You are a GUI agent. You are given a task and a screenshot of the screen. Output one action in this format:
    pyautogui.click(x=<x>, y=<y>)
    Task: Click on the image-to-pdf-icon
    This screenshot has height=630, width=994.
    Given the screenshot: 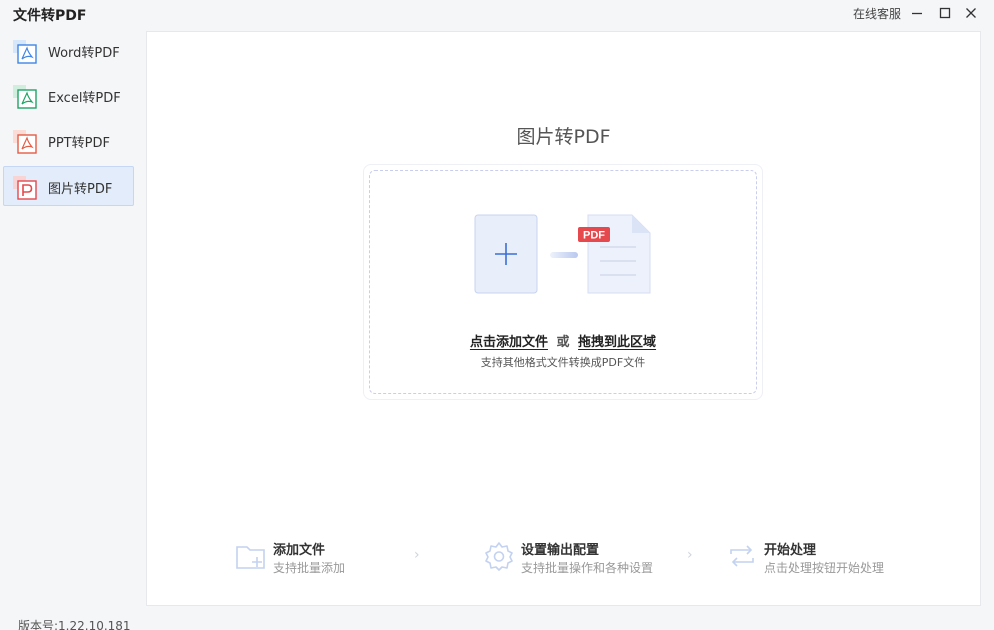 What is the action you would take?
    pyautogui.click(x=25, y=188)
    